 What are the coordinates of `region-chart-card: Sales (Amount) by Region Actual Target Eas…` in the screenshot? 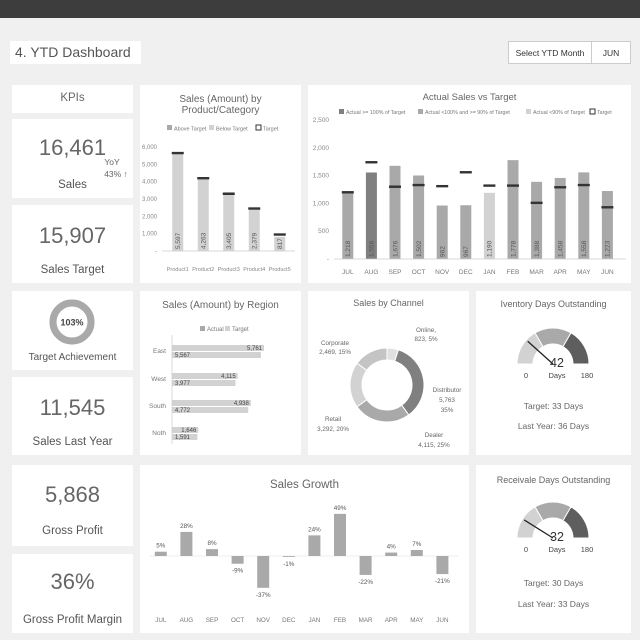 It's located at (220, 373).